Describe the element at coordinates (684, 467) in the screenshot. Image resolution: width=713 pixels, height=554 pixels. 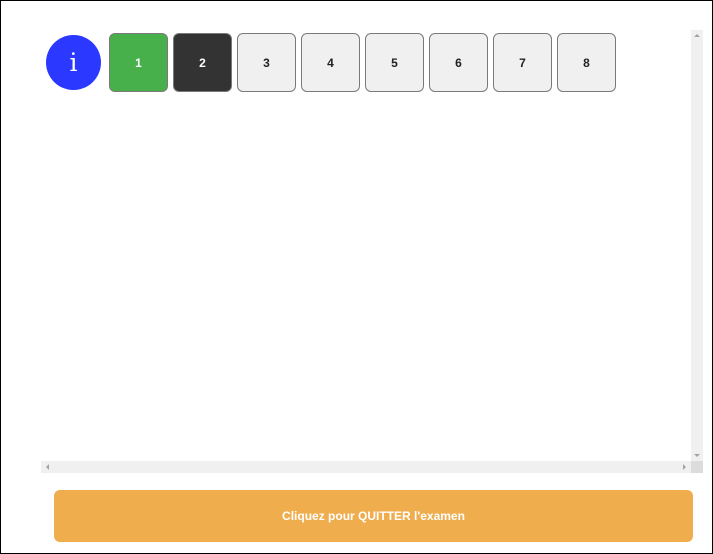
I see `chevron-right-icon` at that location.